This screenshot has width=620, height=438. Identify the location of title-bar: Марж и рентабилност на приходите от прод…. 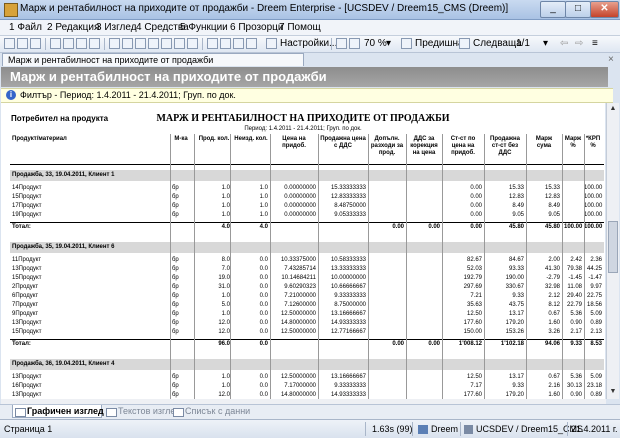
(310, 10).